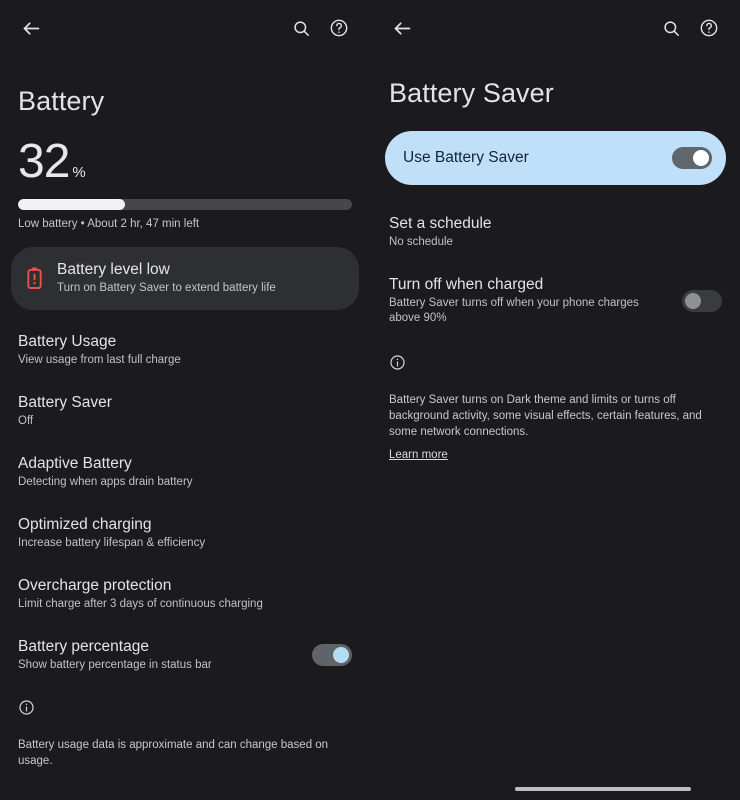 Image resolution: width=740 pixels, height=800 pixels. Describe the element at coordinates (421, 242) in the screenshot. I see `list-item-subtitle: No schedule` at that location.